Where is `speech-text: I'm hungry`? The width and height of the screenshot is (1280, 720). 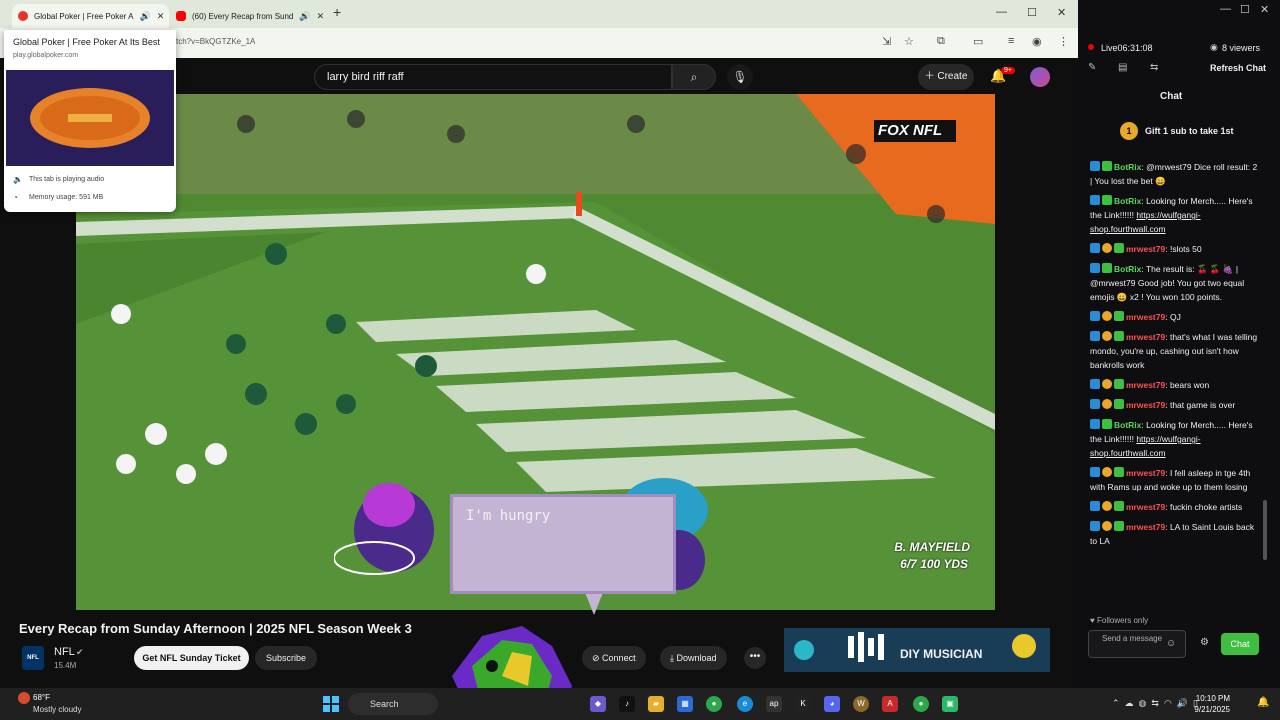
speech-text: I'm hungry is located at coordinates (508, 516).